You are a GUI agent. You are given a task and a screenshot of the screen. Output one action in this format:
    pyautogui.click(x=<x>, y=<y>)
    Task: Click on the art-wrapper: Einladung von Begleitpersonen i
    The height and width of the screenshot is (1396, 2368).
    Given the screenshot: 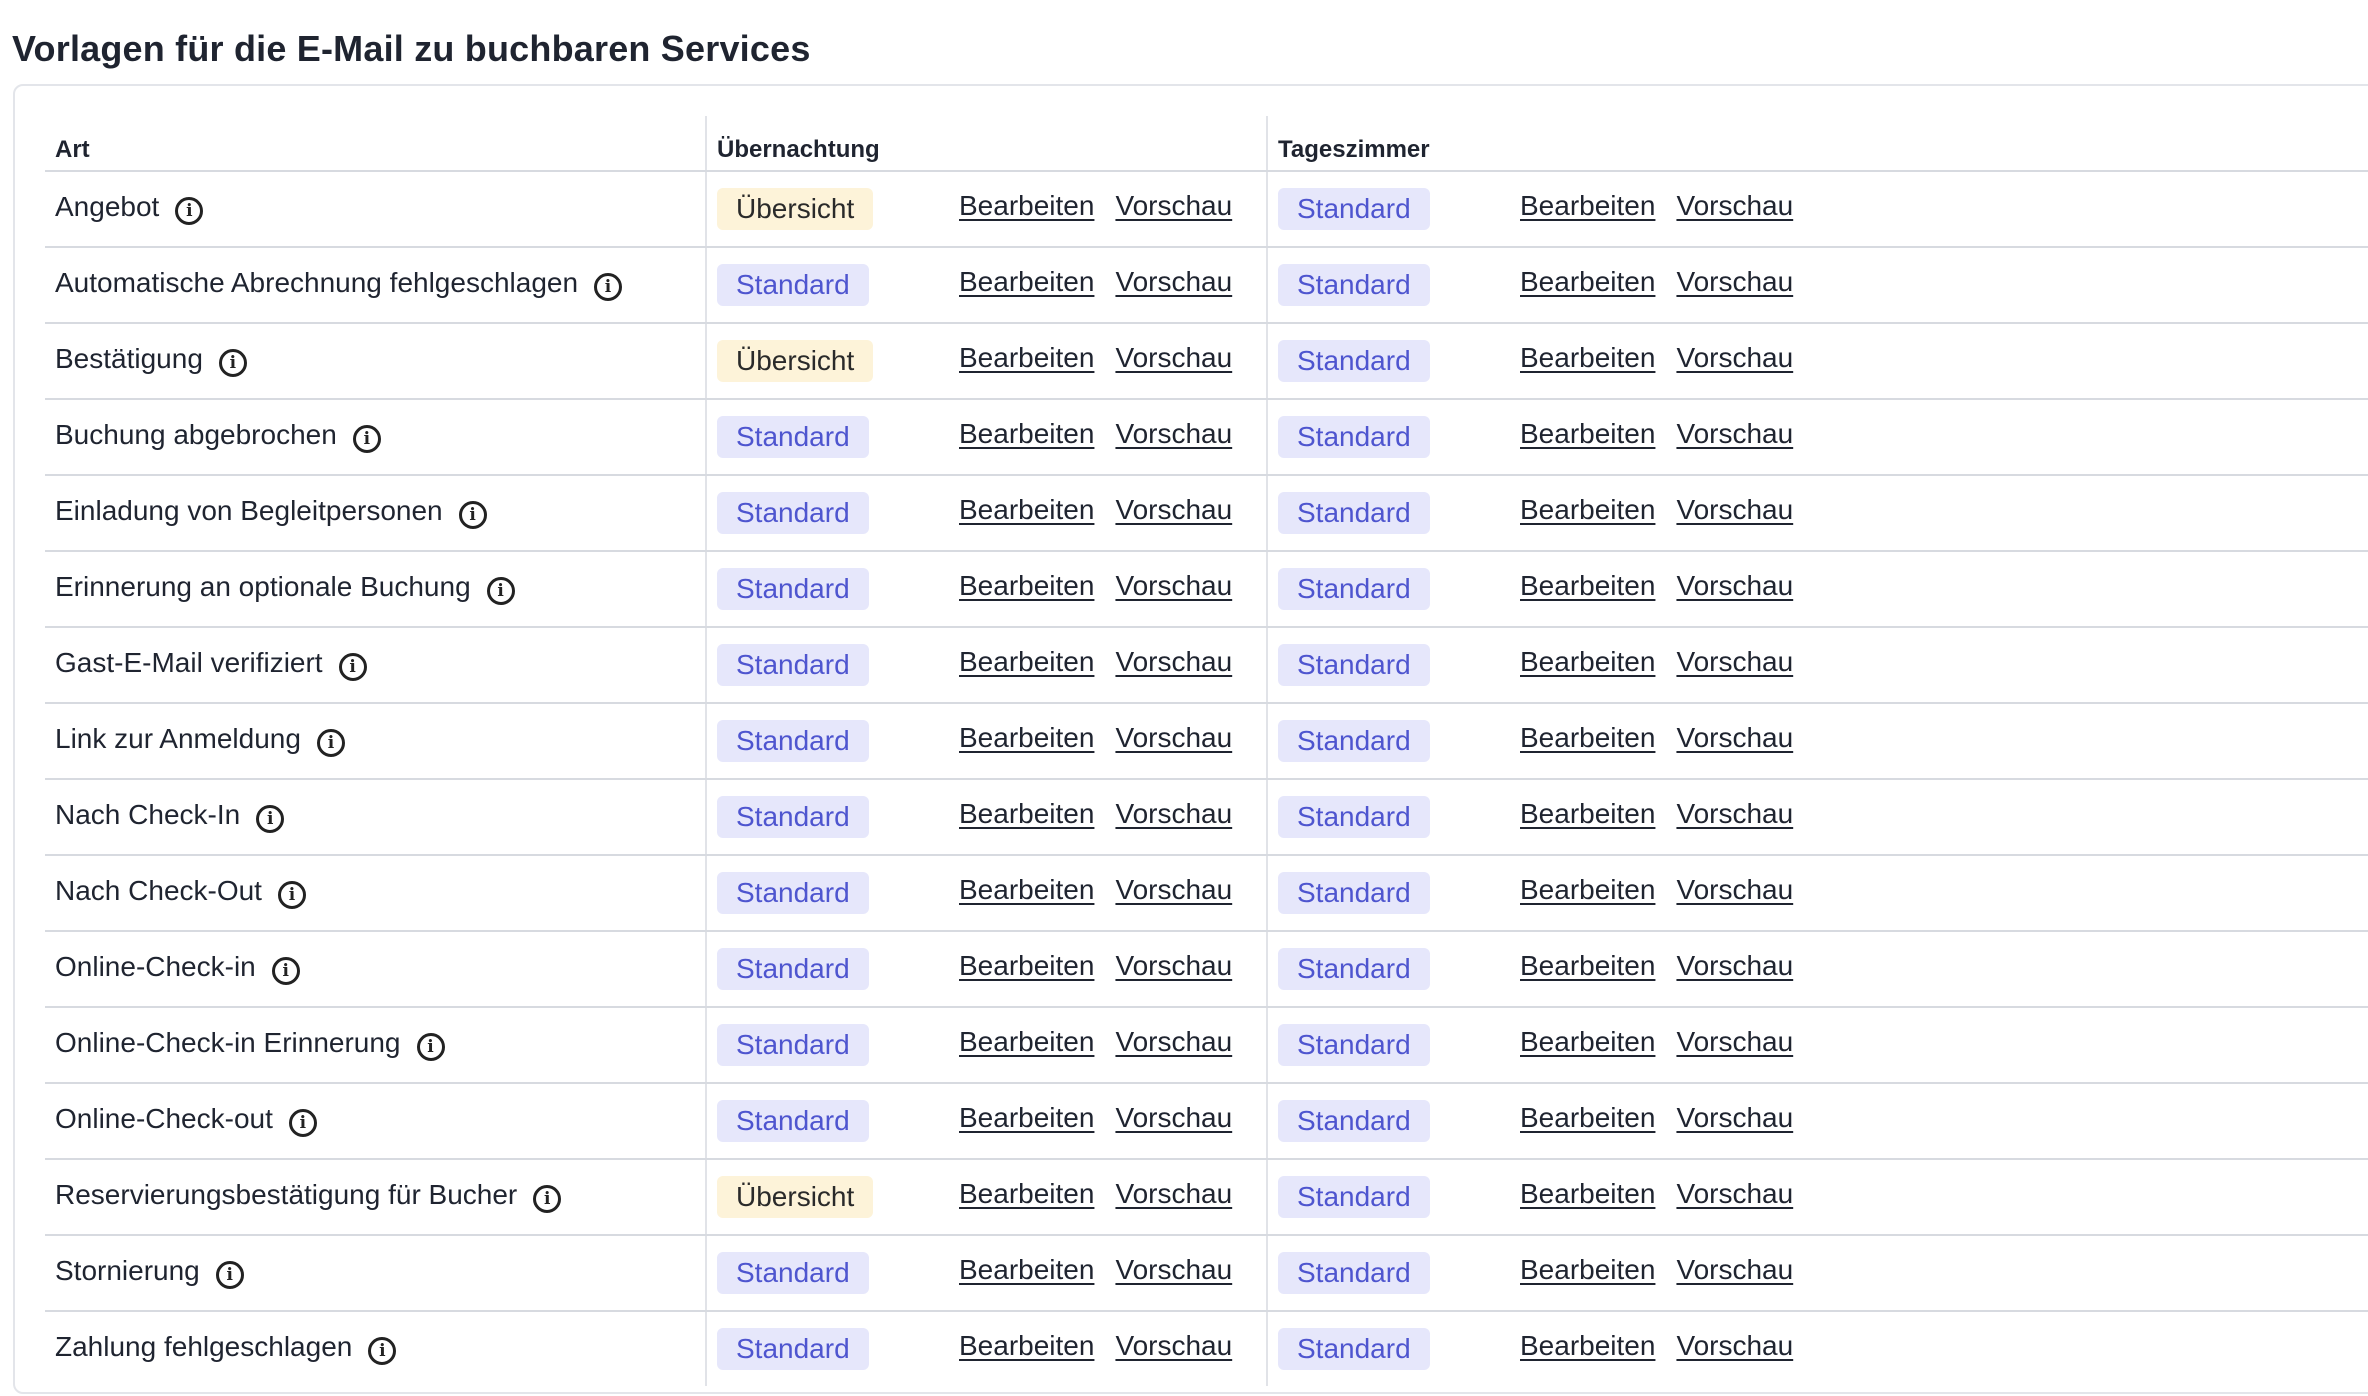 What is the action you would take?
    pyautogui.click(x=380, y=513)
    